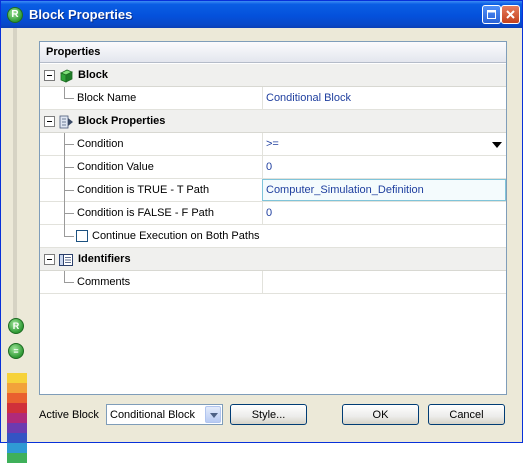 The image size is (523, 463). I want to click on property-grid-header: Properties, so click(273, 52).